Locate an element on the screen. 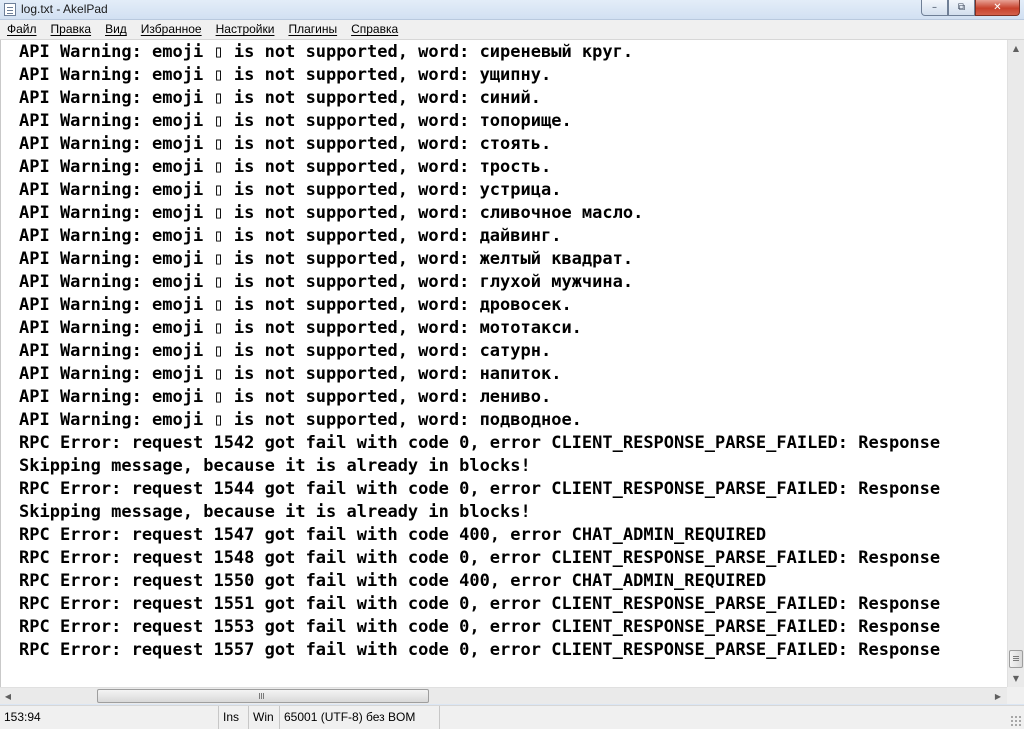 This screenshot has height=729, width=1024. scroll-right-arrow-icon: ▶ is located at coordinates (998, 696).